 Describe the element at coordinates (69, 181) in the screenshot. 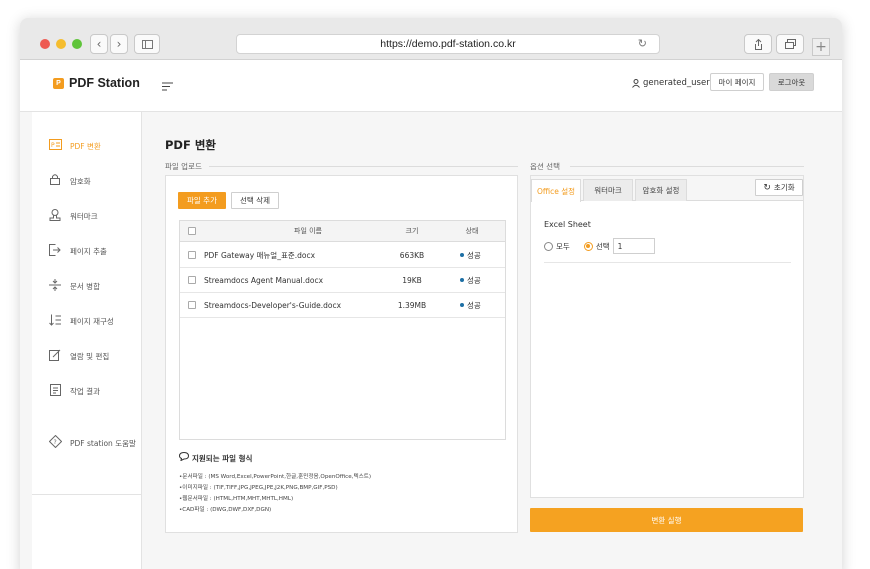

I see `sidebar-item-encrypt: 암호화` at that location.